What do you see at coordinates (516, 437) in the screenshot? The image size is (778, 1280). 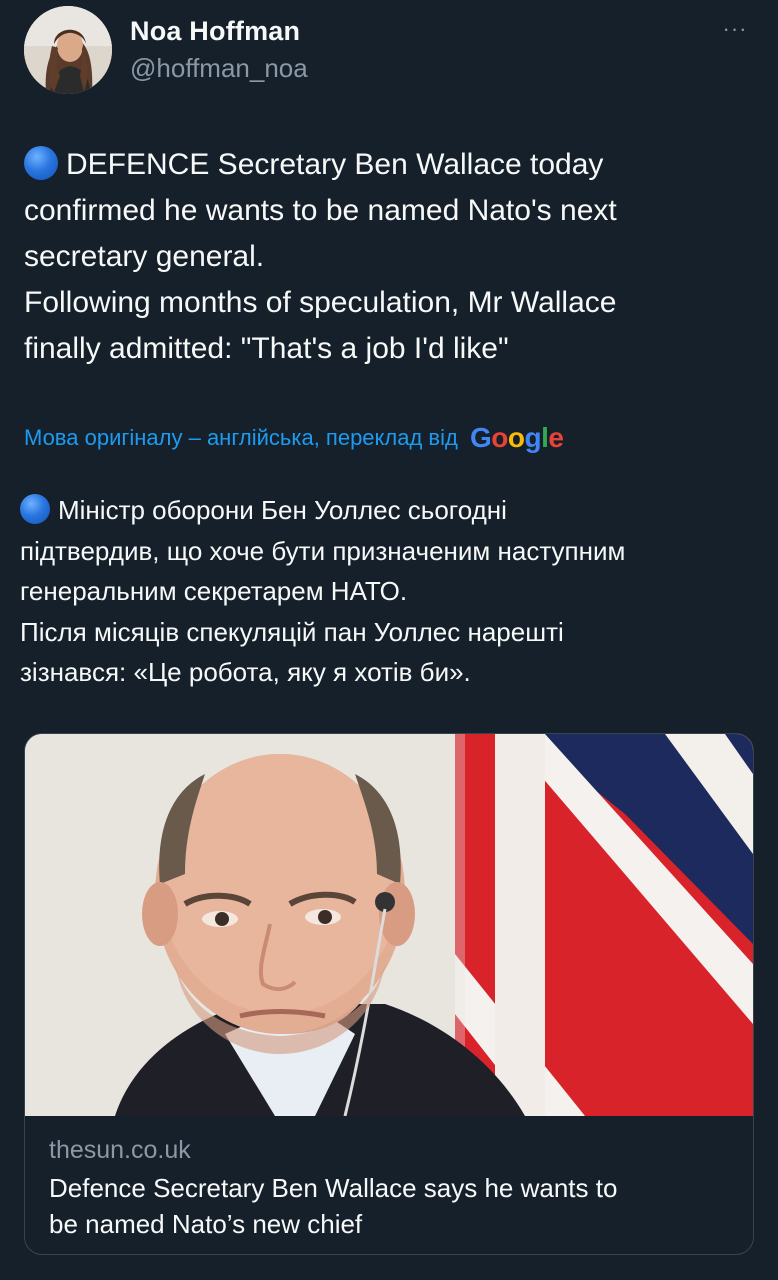 I see `google-logo: Google` at bounding box center [516, 437].